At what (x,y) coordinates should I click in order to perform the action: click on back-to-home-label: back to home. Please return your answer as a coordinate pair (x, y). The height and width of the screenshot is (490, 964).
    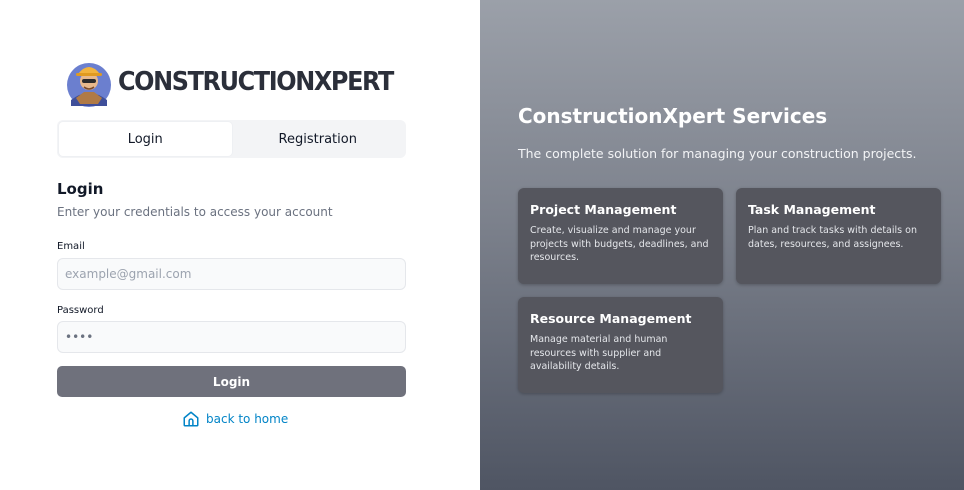
    Looking at the image, I should click on (247, 419).